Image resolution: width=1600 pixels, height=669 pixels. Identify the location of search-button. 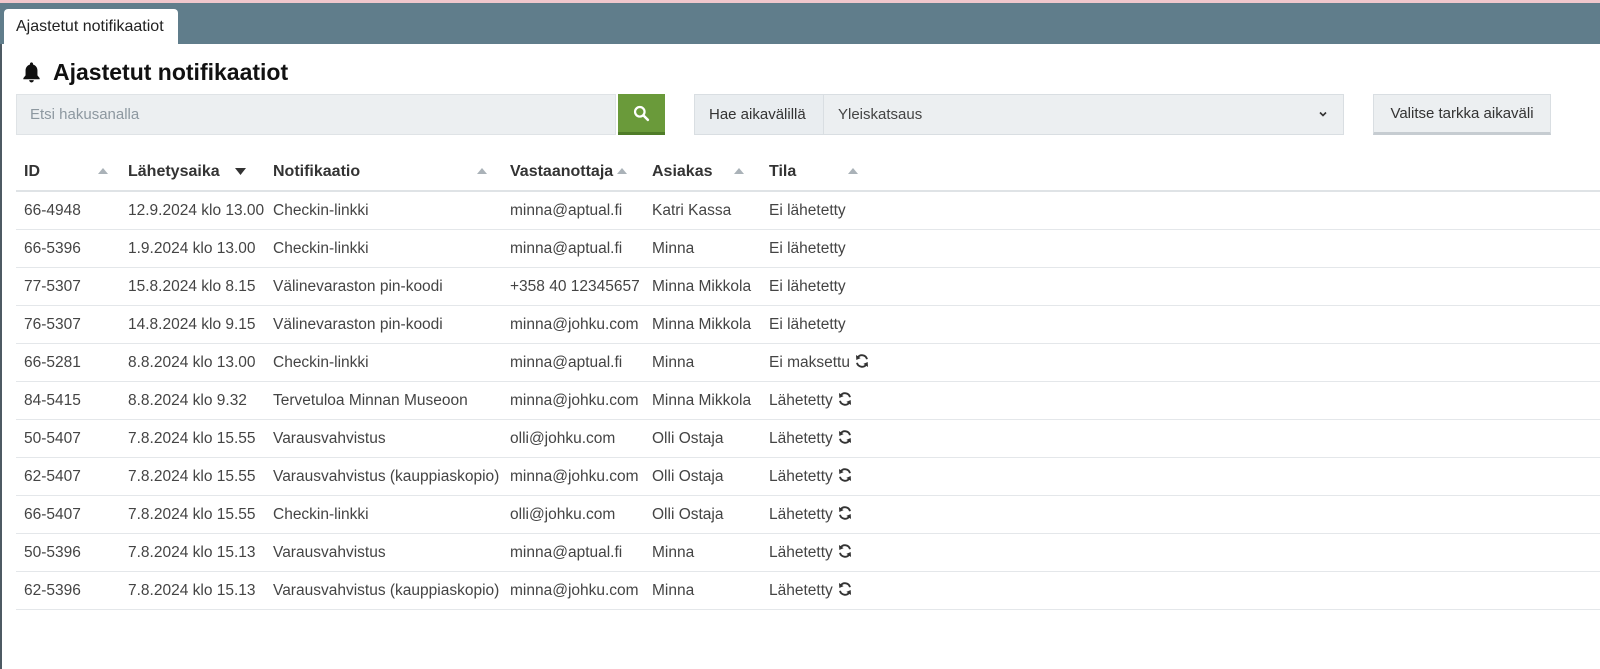
(641, 114).